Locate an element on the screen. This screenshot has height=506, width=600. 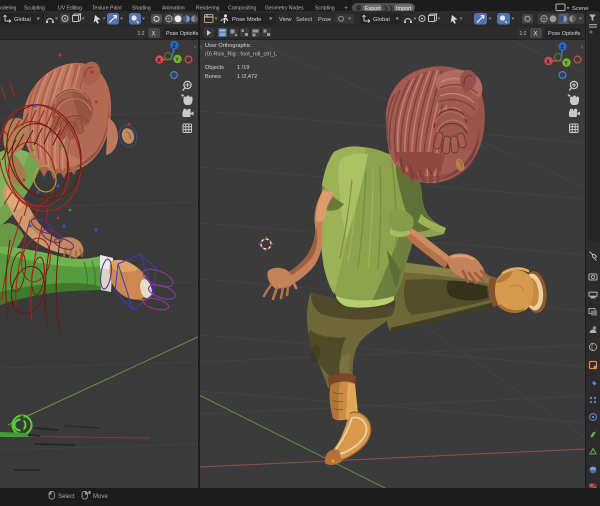
svg-text: View is located at coordinates (285, 20).